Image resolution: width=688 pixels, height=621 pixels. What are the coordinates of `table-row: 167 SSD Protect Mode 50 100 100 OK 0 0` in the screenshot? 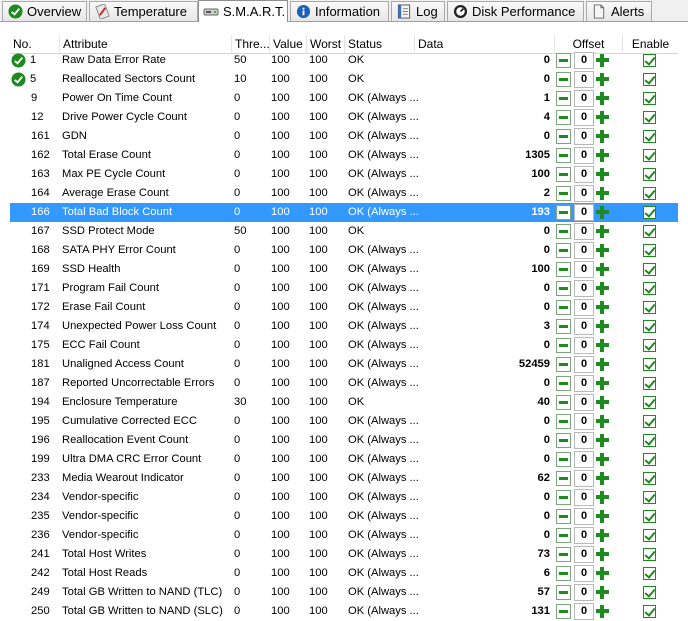 It's located at (344, 231).